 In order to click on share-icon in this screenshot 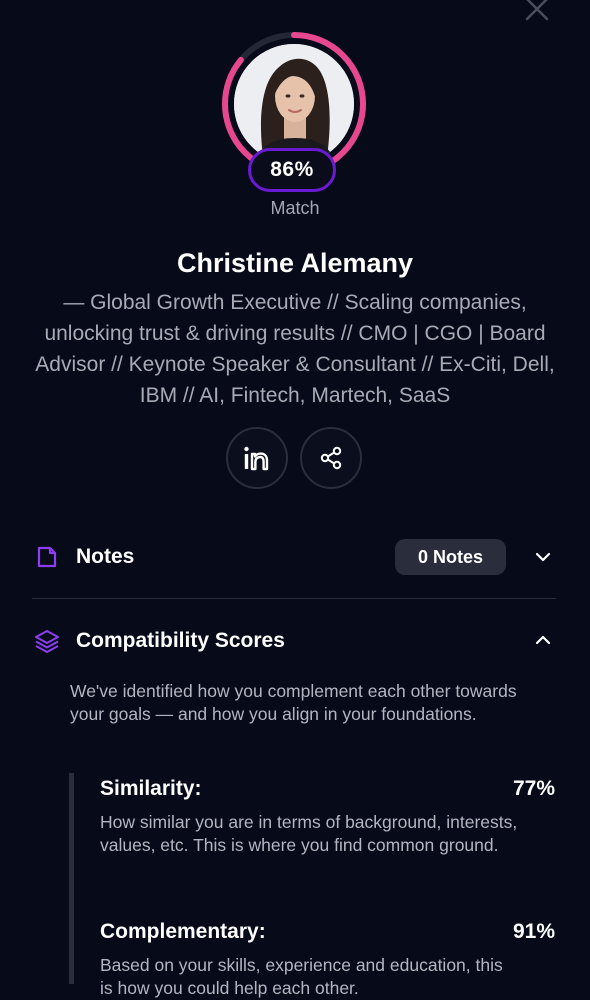, I will do `click(331, 458)`.